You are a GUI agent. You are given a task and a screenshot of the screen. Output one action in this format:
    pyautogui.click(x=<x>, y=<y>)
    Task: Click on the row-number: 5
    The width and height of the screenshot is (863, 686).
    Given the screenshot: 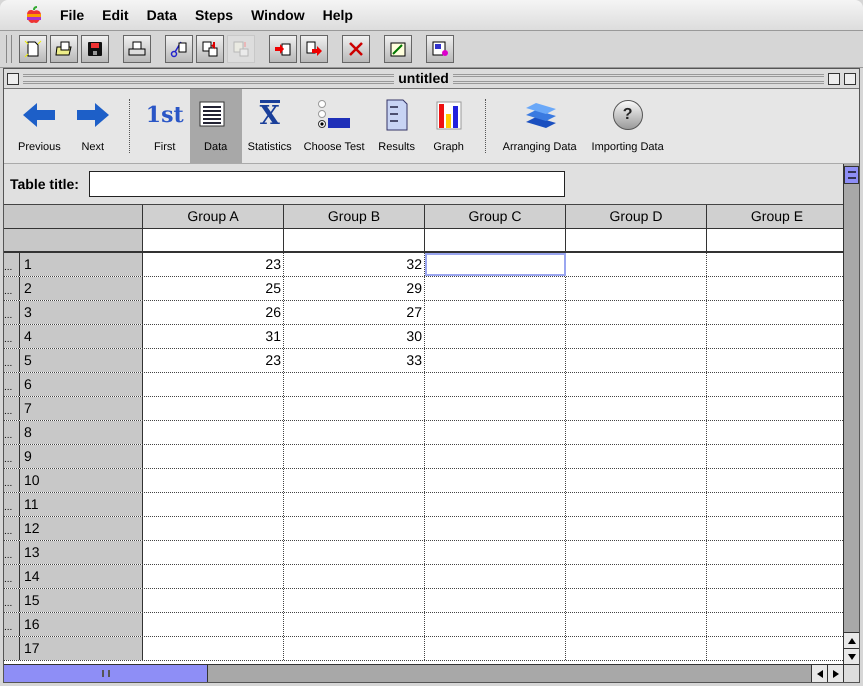 What is the action you would take?
    pyautogui.click(x=27, y=360)
    